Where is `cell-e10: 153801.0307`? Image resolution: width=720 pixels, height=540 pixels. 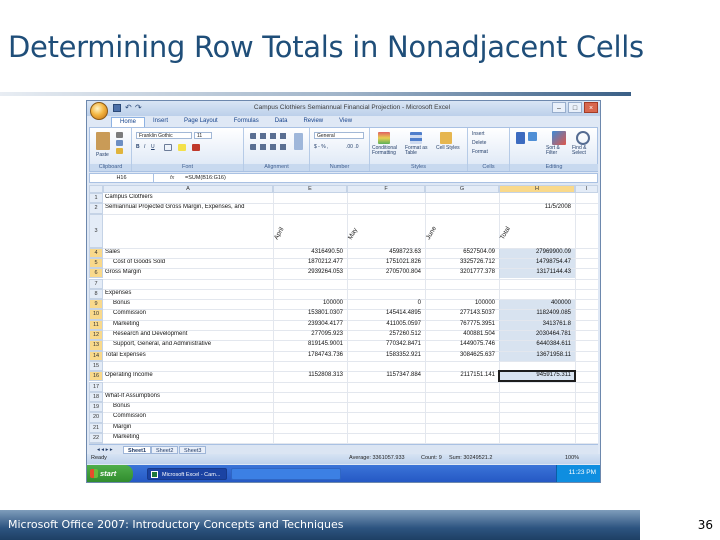
cell-e10: 153801.0307 is located at coordinates (308, 313).